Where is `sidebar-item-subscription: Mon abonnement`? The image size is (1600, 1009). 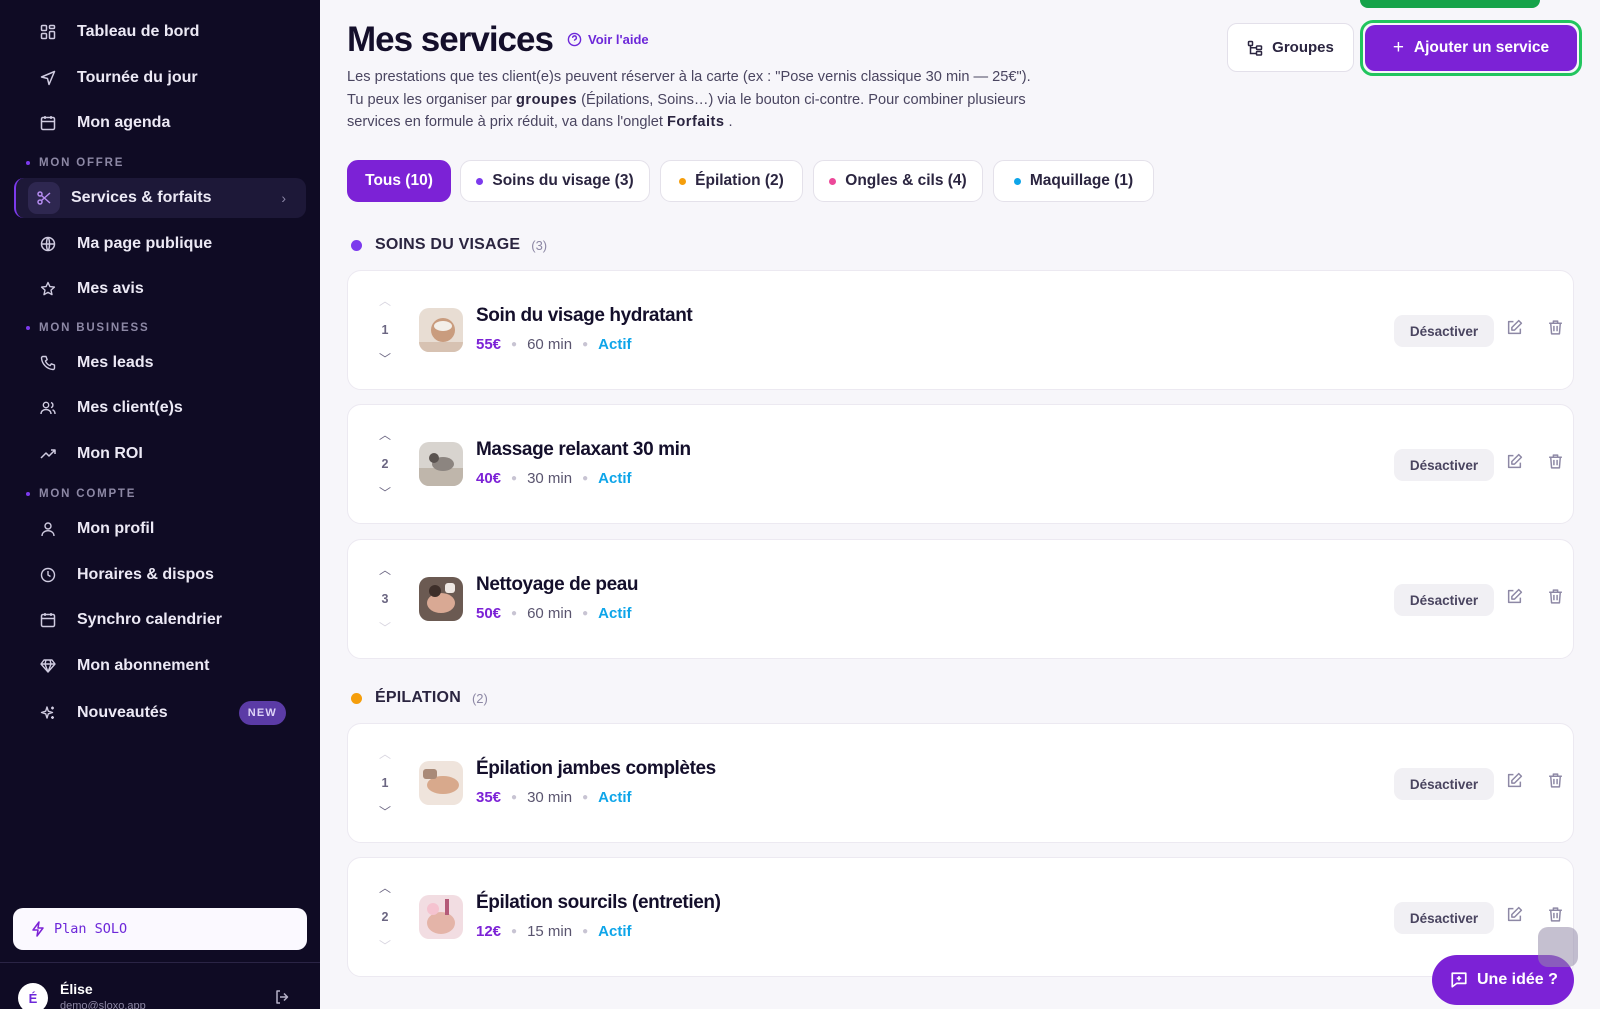 sidebar-item-subscription: Mon abonnement is located at coordinates (160, 666).